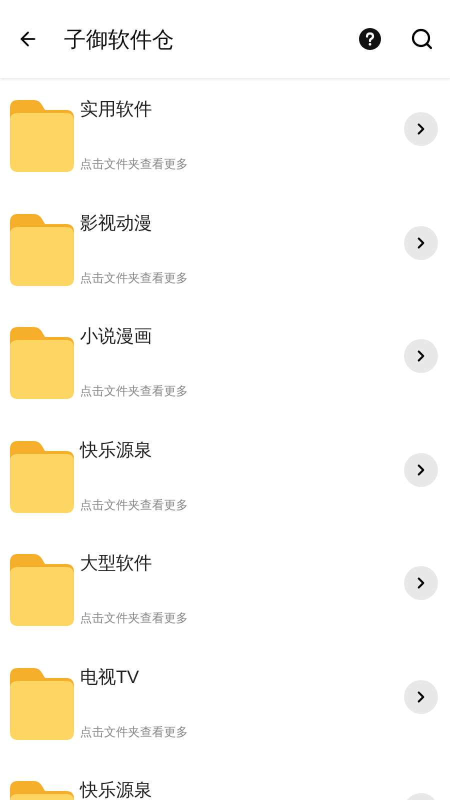 The image size is (450, 800). I want to click on folder-row: 小说漫画 点击文件夹查看更多, so click(225, 383).